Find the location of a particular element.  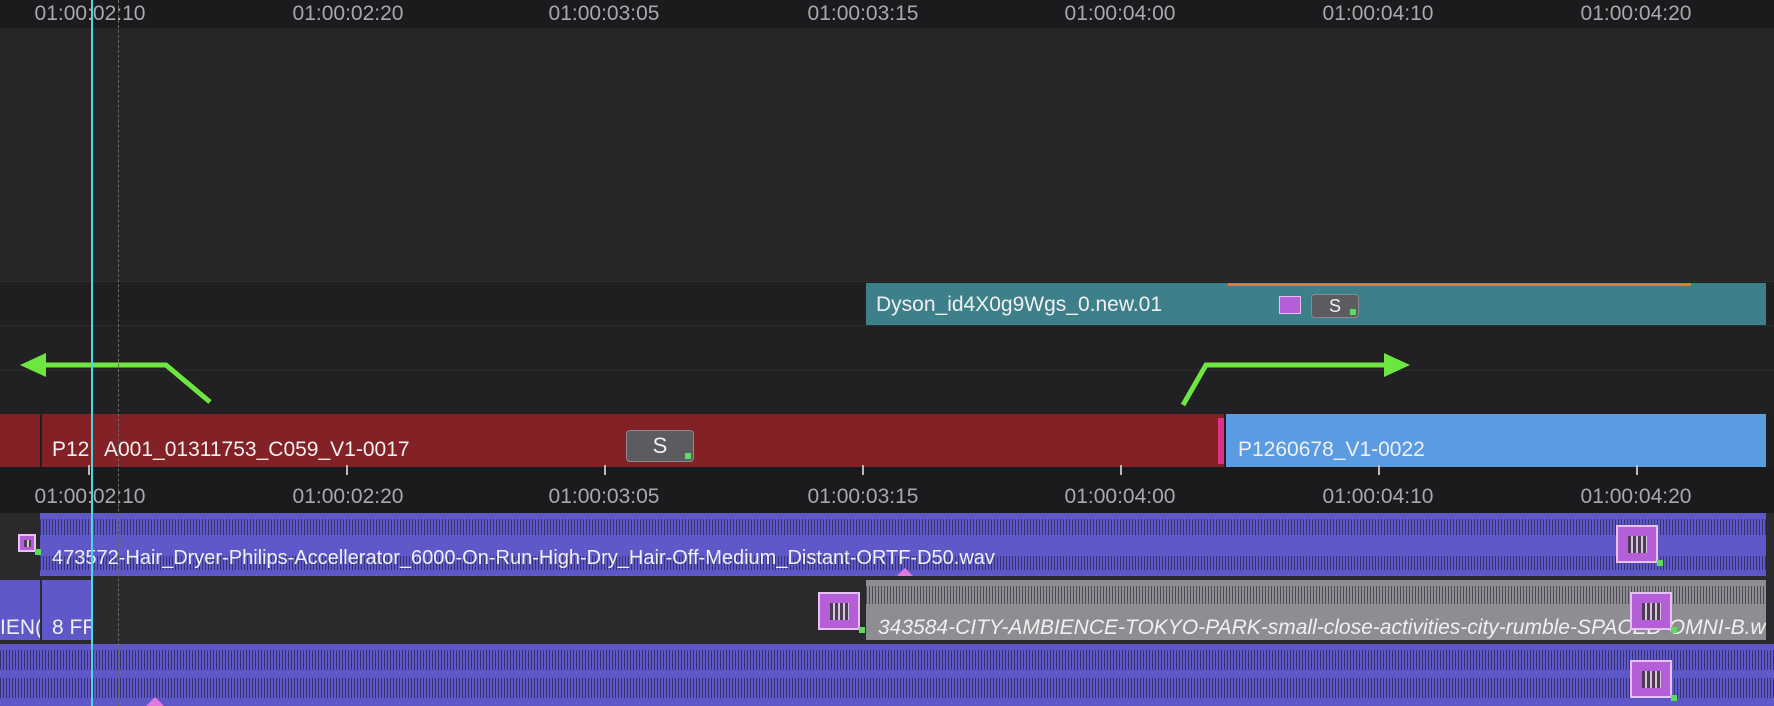

clip-label: A001_01311753_C059_V1-0017 is located at coordinates (257, 449).